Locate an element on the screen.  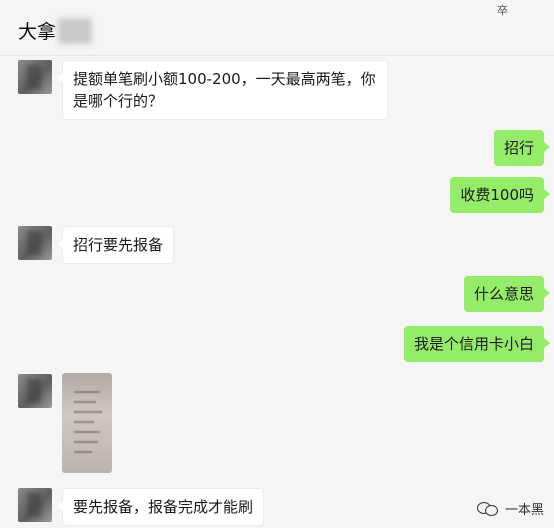
watermark-text: 一本黑 is located at coordinates (524, 510).